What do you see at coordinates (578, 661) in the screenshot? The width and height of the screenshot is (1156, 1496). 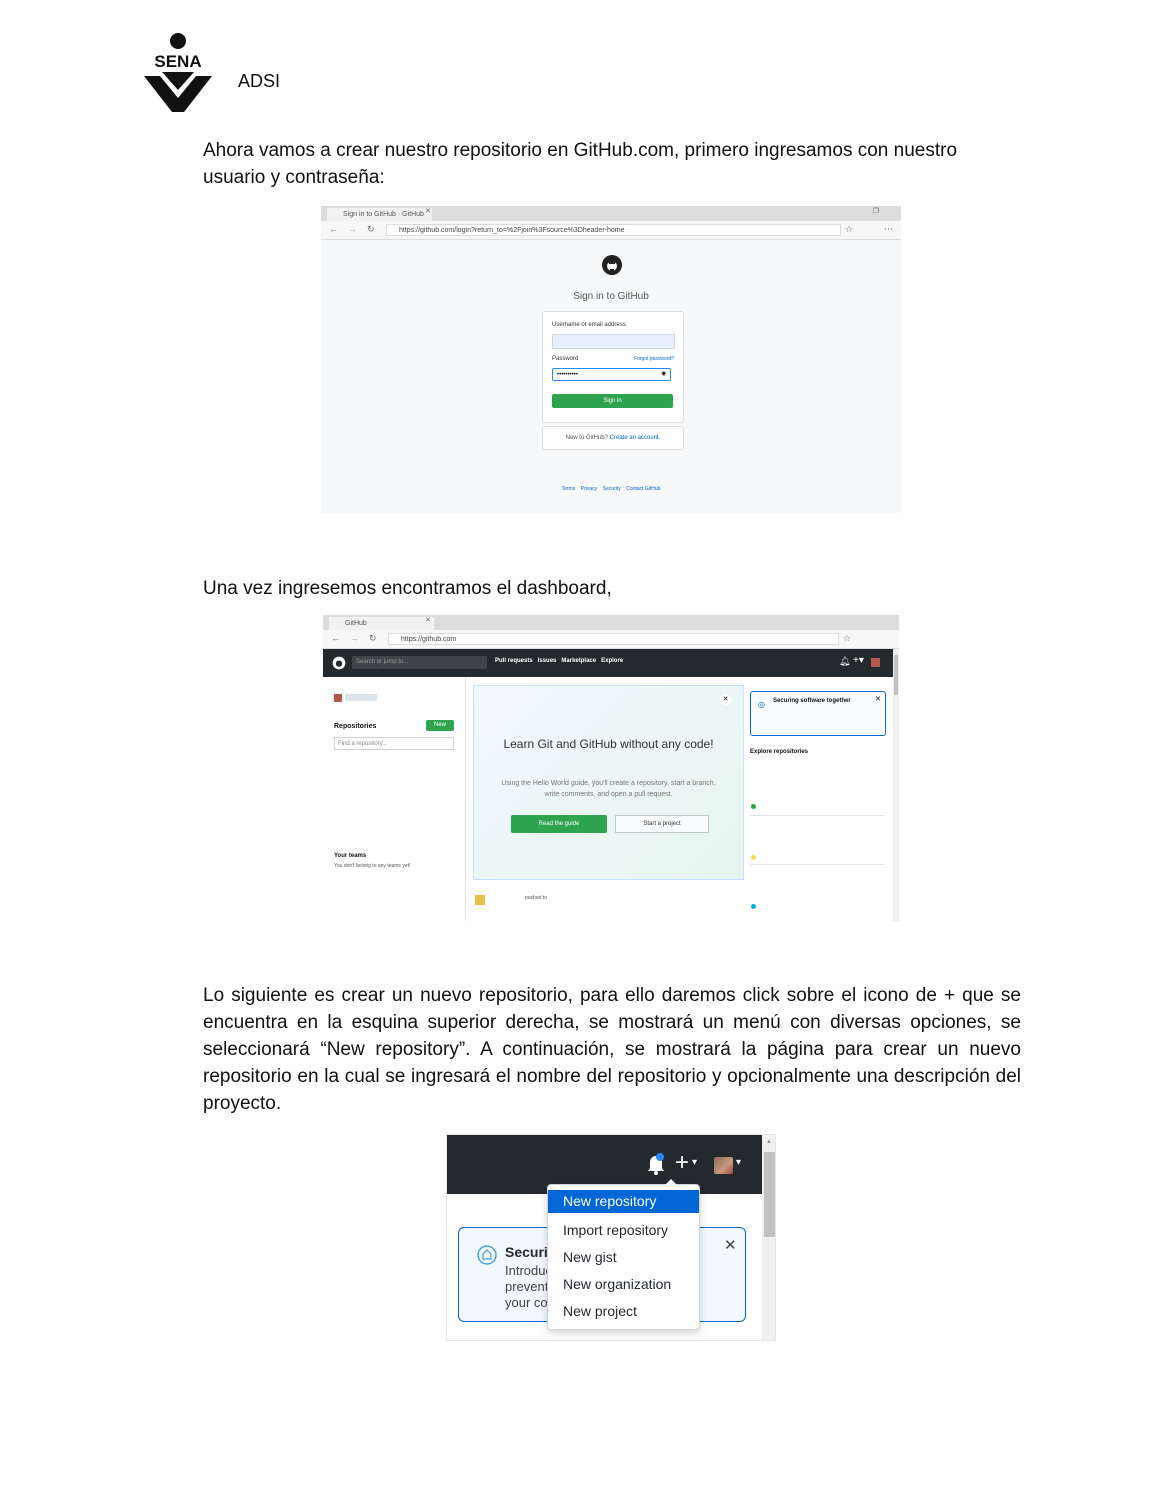 I see `nav-marketplace: Marketplace` at bounding box center [578, 661].